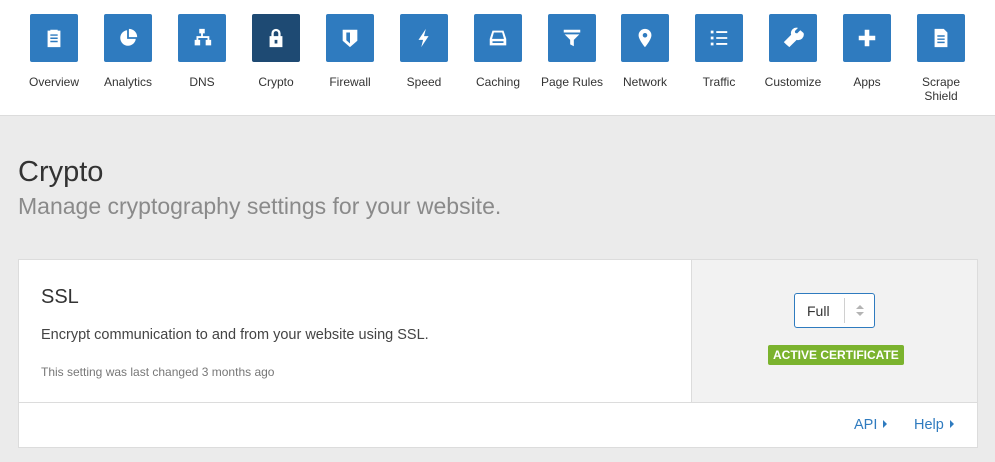 This screenshot has width=995, height=462. I want to click on nav-label: Page Rules, so click(572, 82).